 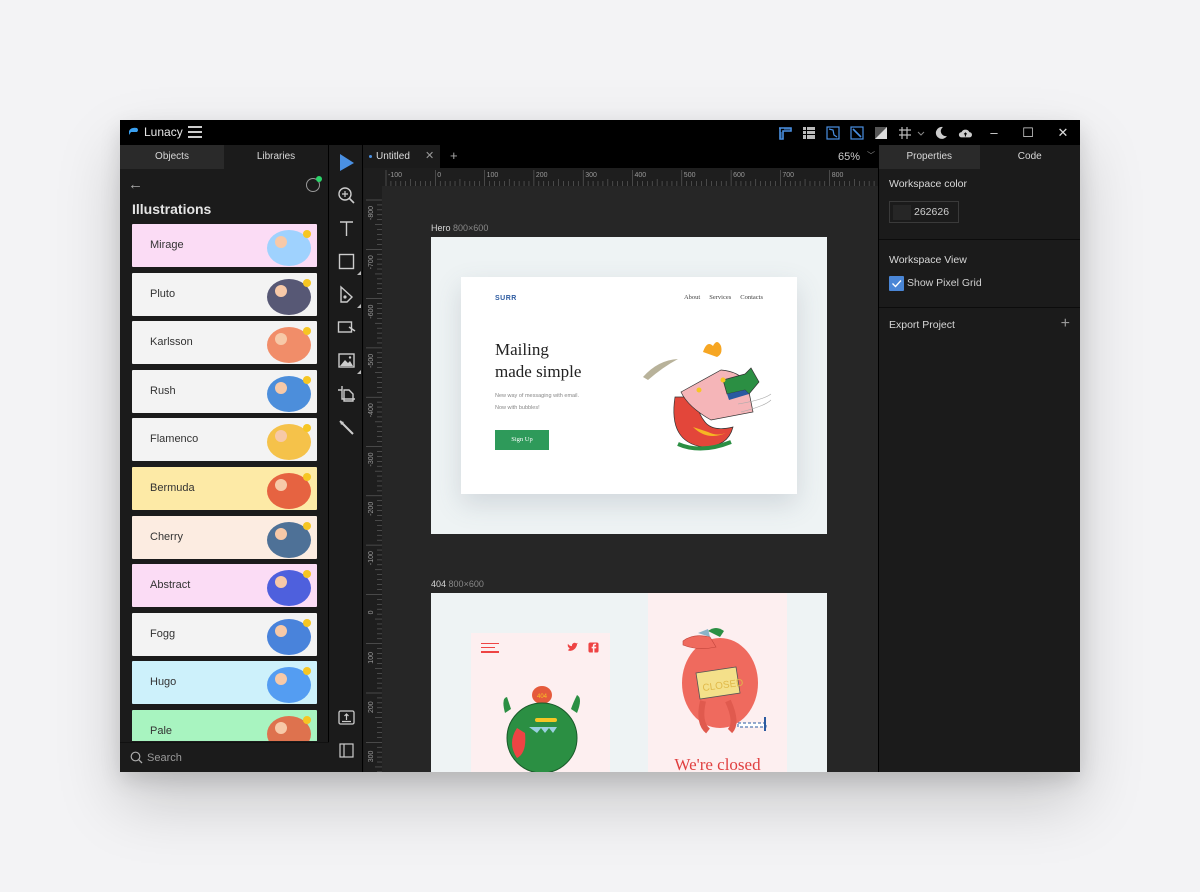 I want to click on tab-properties: Properties, so click(x=929, y=157).